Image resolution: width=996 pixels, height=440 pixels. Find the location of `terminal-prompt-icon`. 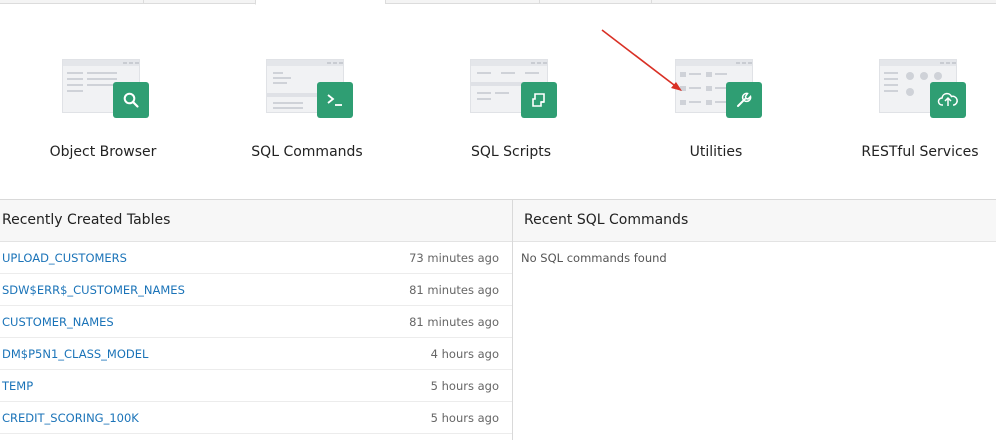

terminal-prompt-icon is located at coordinates (335, 100).